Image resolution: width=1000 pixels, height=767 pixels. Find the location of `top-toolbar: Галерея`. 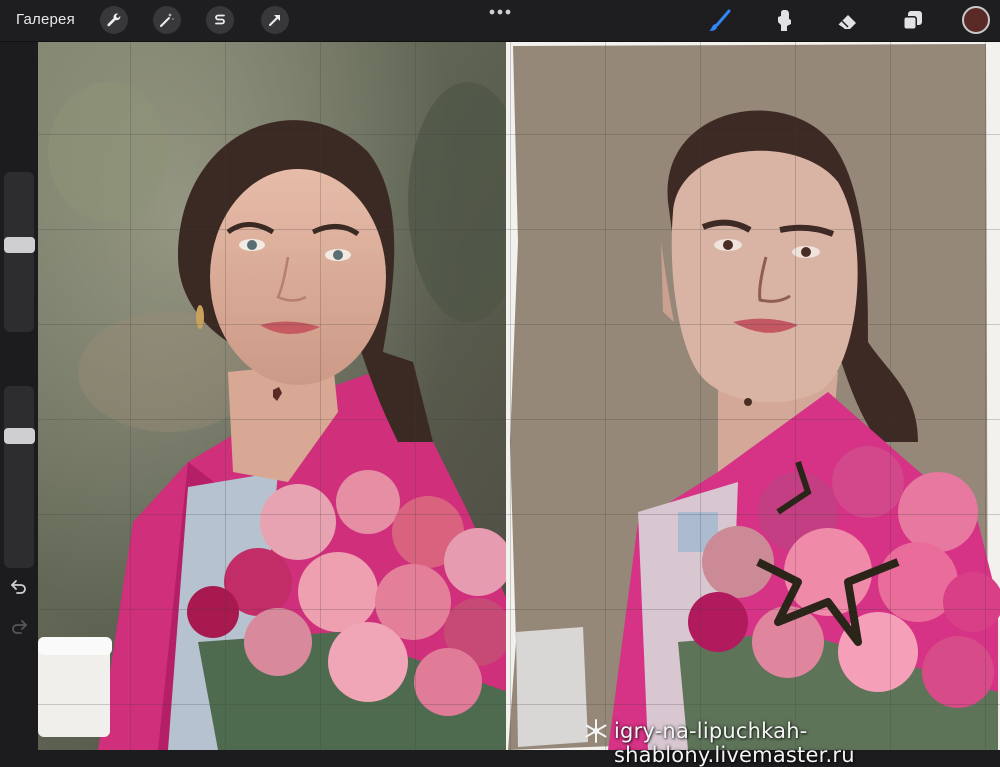

top-toolbar: Галерея is located at coordinates (500, 21).